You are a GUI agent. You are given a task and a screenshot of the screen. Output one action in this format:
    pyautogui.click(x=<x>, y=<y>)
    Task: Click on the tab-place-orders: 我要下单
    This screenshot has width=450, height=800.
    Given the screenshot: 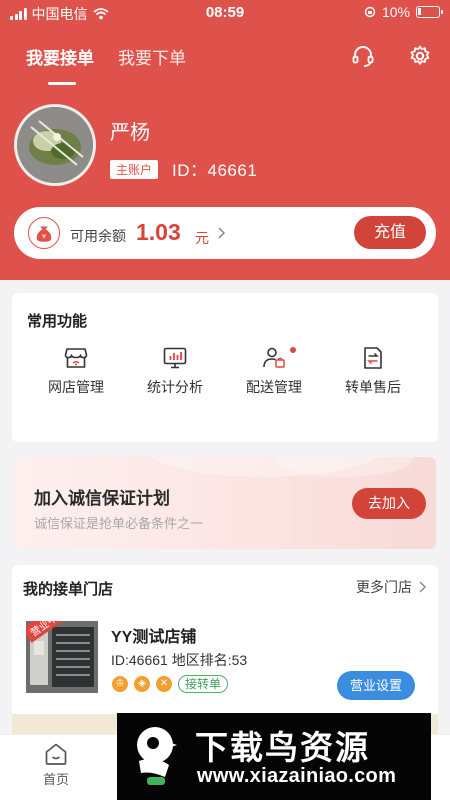 What is the action you would take?
    pyautogui.click(x=152, y=56)
    